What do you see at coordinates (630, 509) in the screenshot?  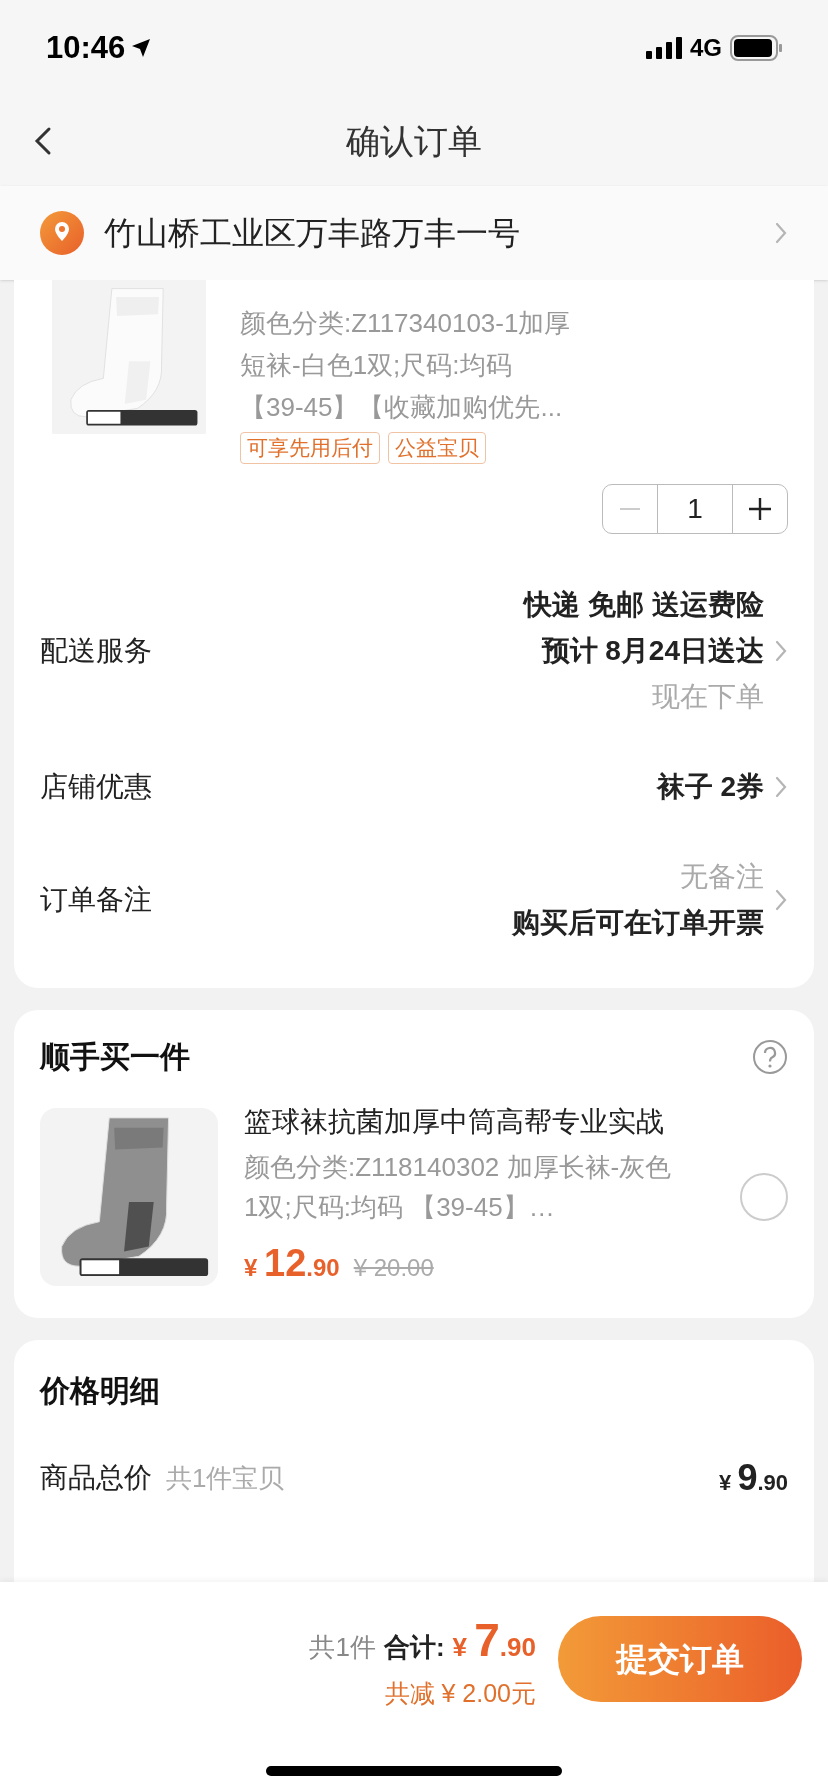 I see `minus-icon` at bounding box center [630, 509].